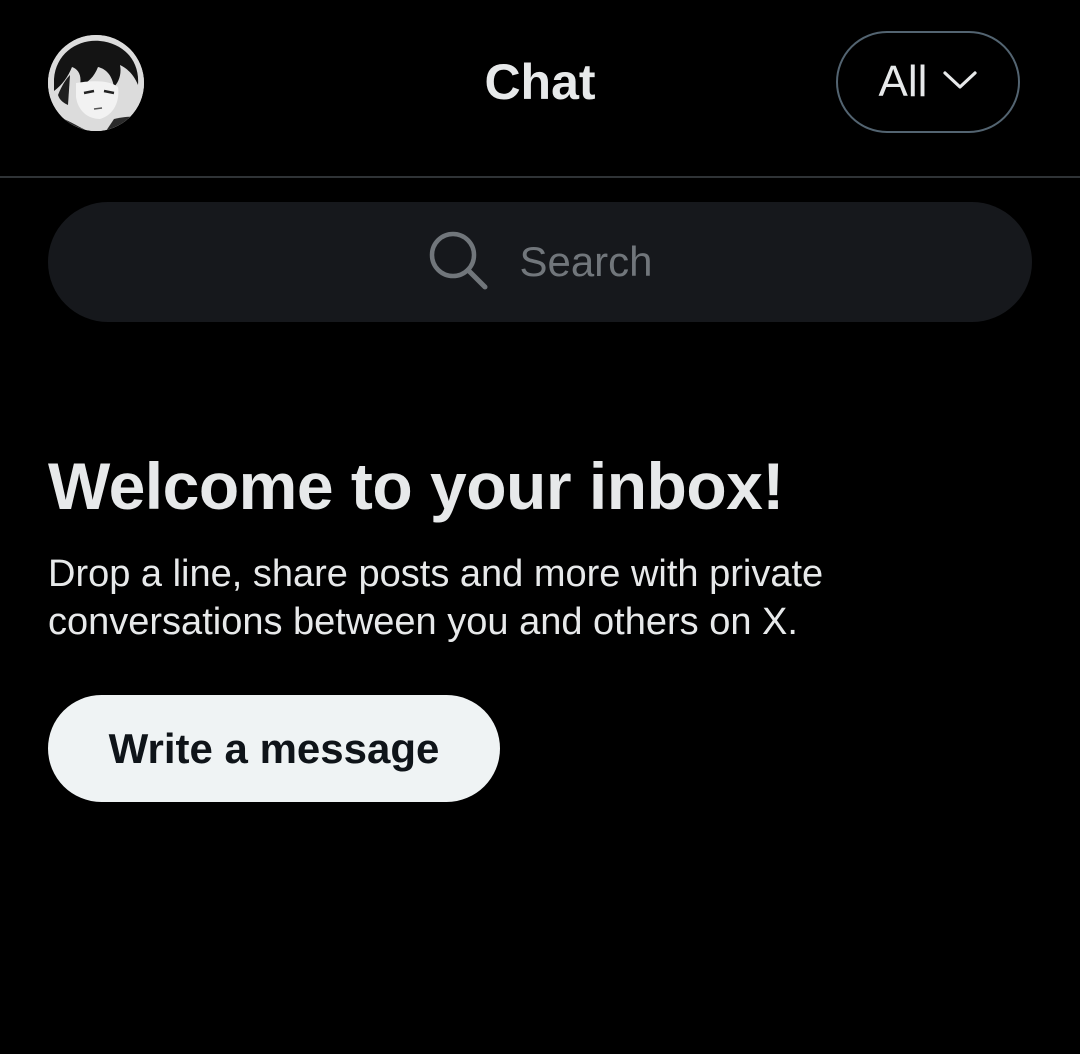 Image resolution: width=1080 pixels, height=1054 pixels. What do you see at coordinates (416, 486) in the screenshot?
I see `empty-state-title: Welcome to your inbox!` at bounding box center [416, 486].